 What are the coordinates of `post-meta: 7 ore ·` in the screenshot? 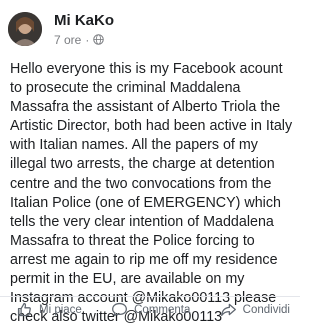 It's located at (84, 40).